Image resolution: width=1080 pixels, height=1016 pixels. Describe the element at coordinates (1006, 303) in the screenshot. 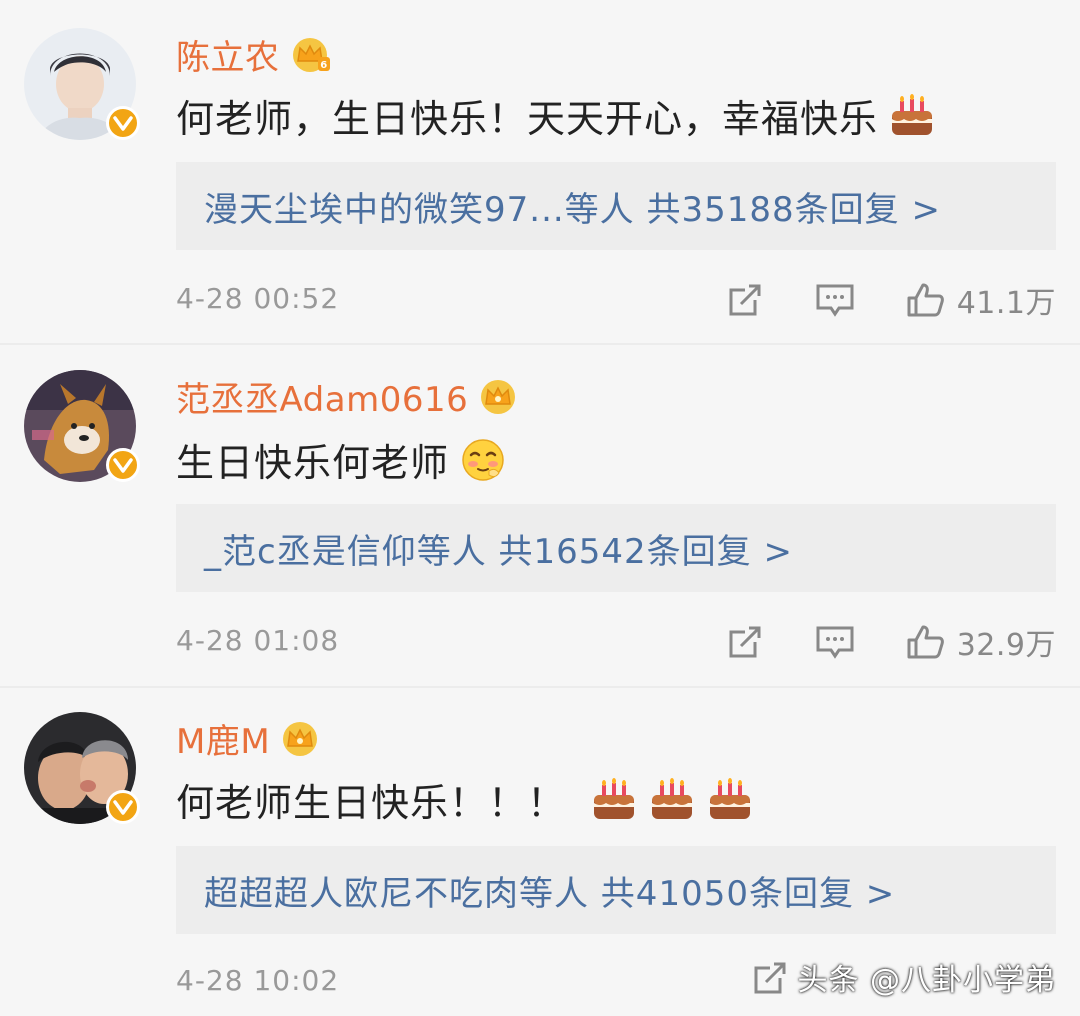

I see `like-count: 41.1万` at that location.